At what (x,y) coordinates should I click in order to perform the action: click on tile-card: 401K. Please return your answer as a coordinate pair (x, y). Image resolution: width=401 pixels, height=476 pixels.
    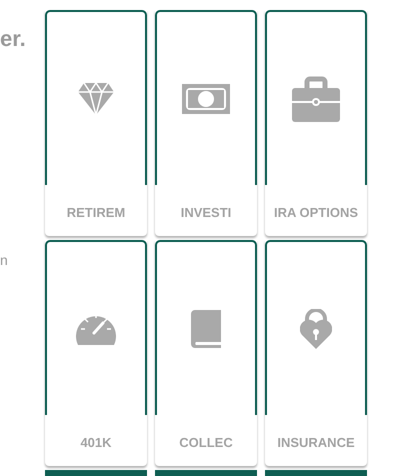
    Looking at the image, I should click on (96, 353).